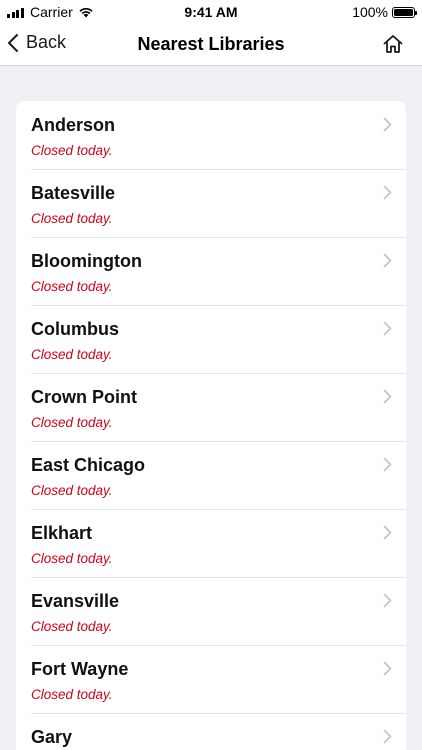 The image size is (422, 750). Describe the element at coordinates (84, 397) in the screenshot. I see `library-name: Crown Point` at that location.